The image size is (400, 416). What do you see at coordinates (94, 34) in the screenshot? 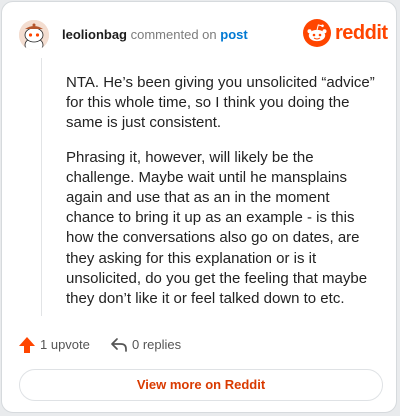
I see `username-link: leolionbag` at bounding box center [94, 34].